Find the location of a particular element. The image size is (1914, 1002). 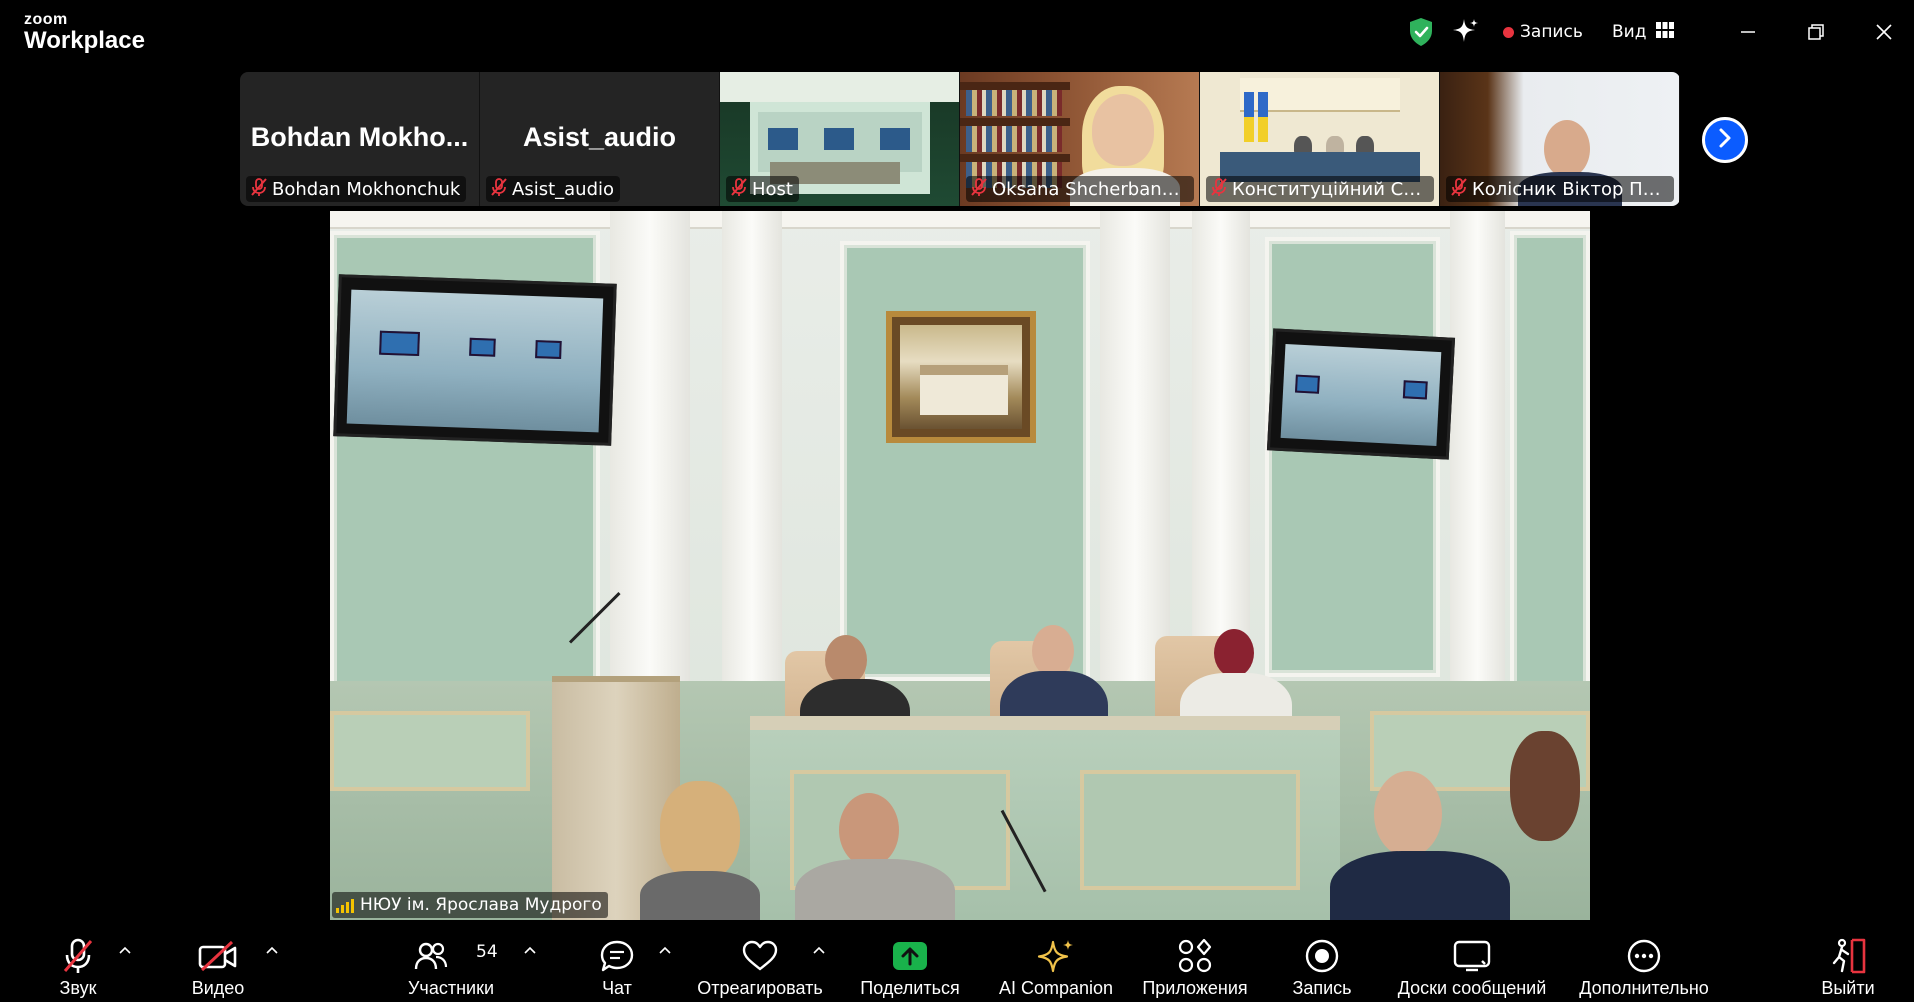

audio-button: Звук is located at coordinates (78, 962).